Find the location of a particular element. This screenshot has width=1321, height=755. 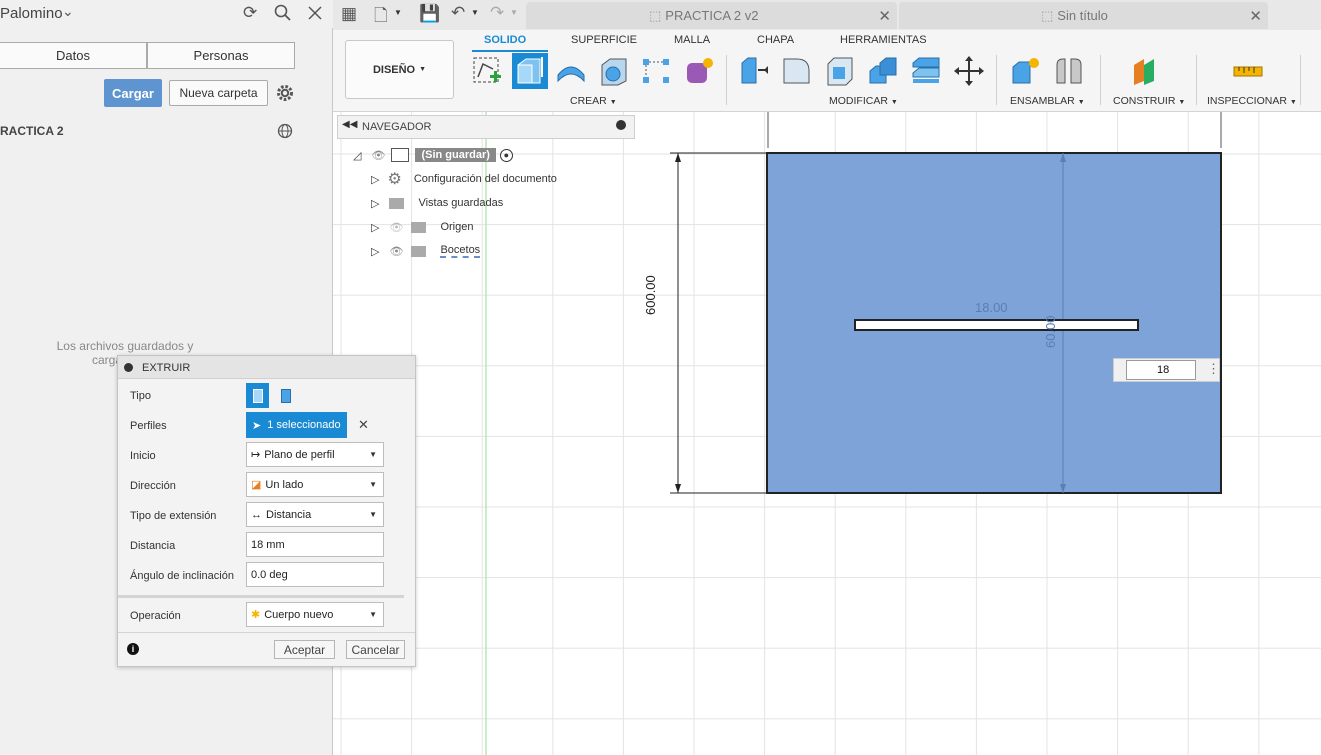

joint-icon is located at coordinates (1069, 71).